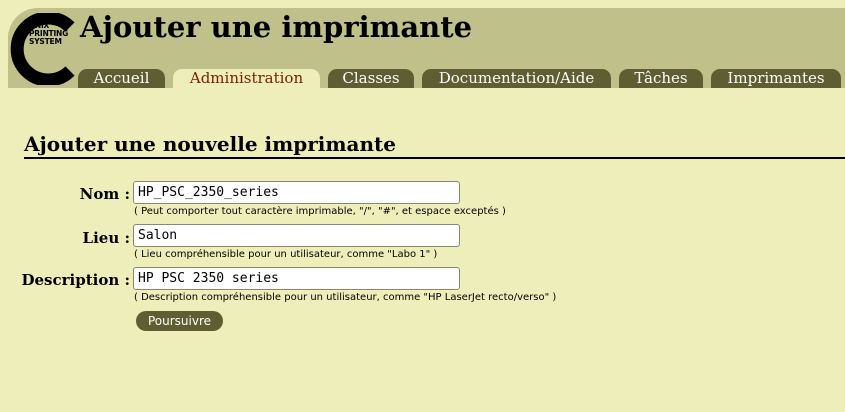 This screenshot has width=845, height=412. Describe the element at coordinates (104, 194) in the screenshot. I see `name-label: Nom :` at that location.